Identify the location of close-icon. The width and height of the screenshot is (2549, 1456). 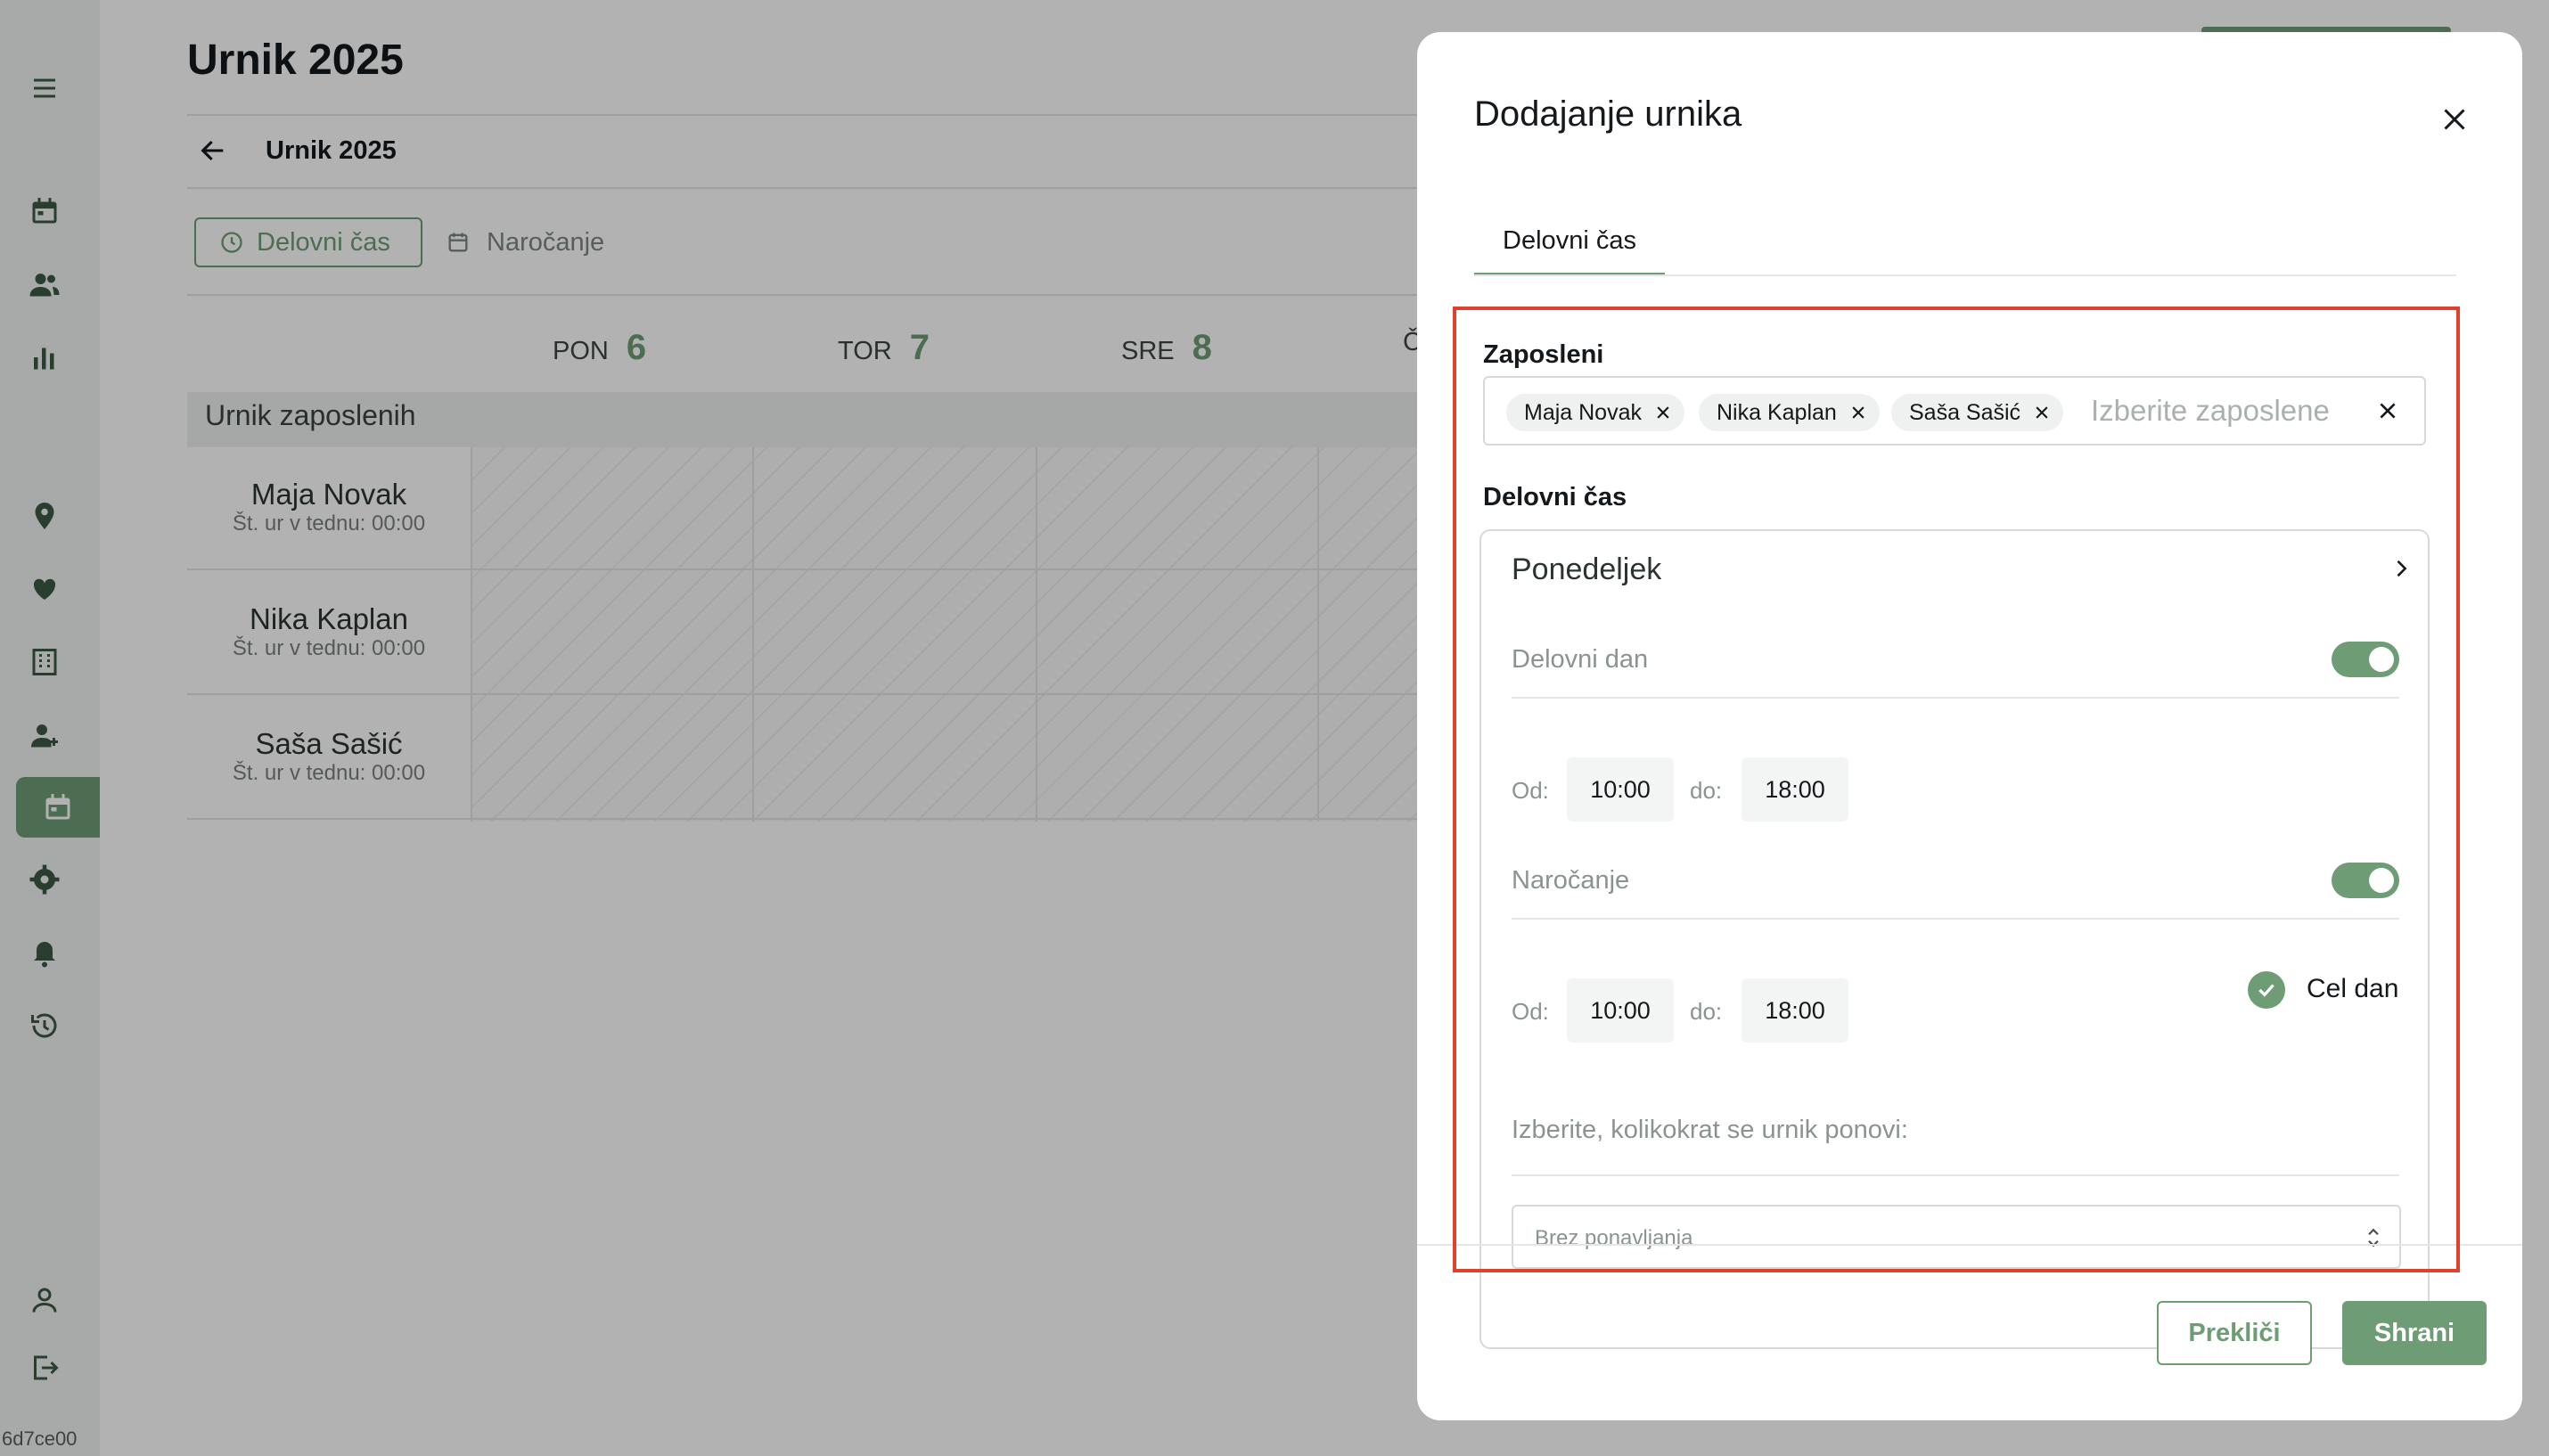
(2454, 121).